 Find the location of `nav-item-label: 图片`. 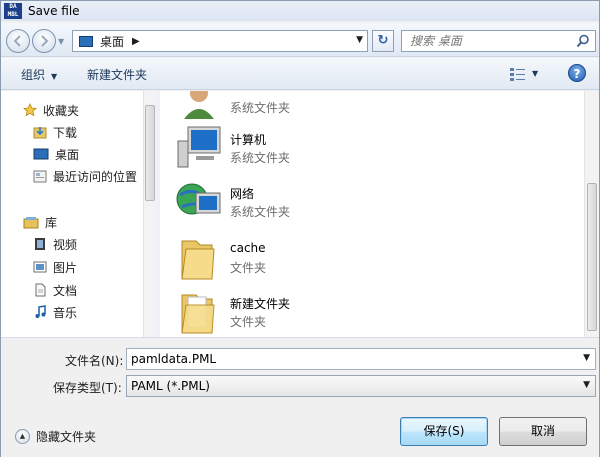

nav-item-label: 图片 is located at coordinates (65, 267).